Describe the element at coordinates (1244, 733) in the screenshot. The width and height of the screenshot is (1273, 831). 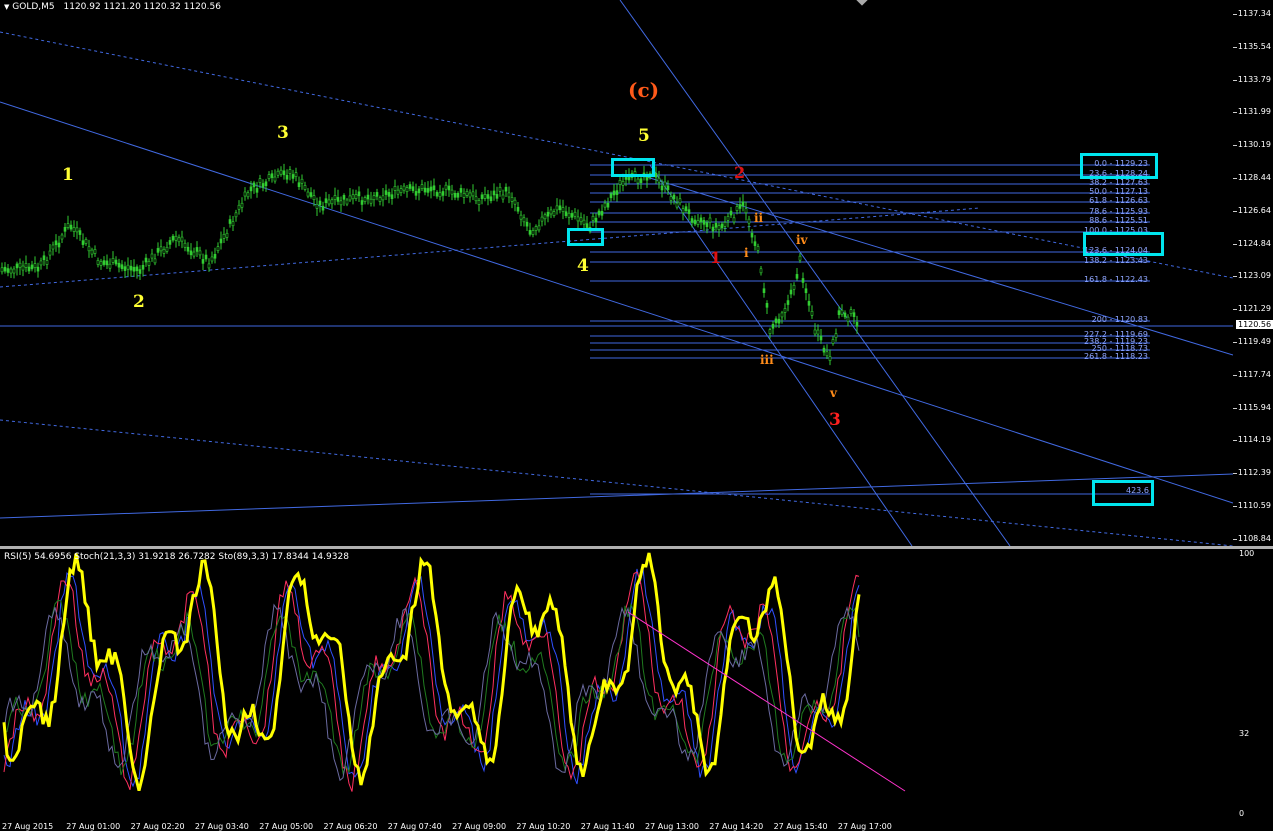
I see `osc-axis-label: 32` at that location.